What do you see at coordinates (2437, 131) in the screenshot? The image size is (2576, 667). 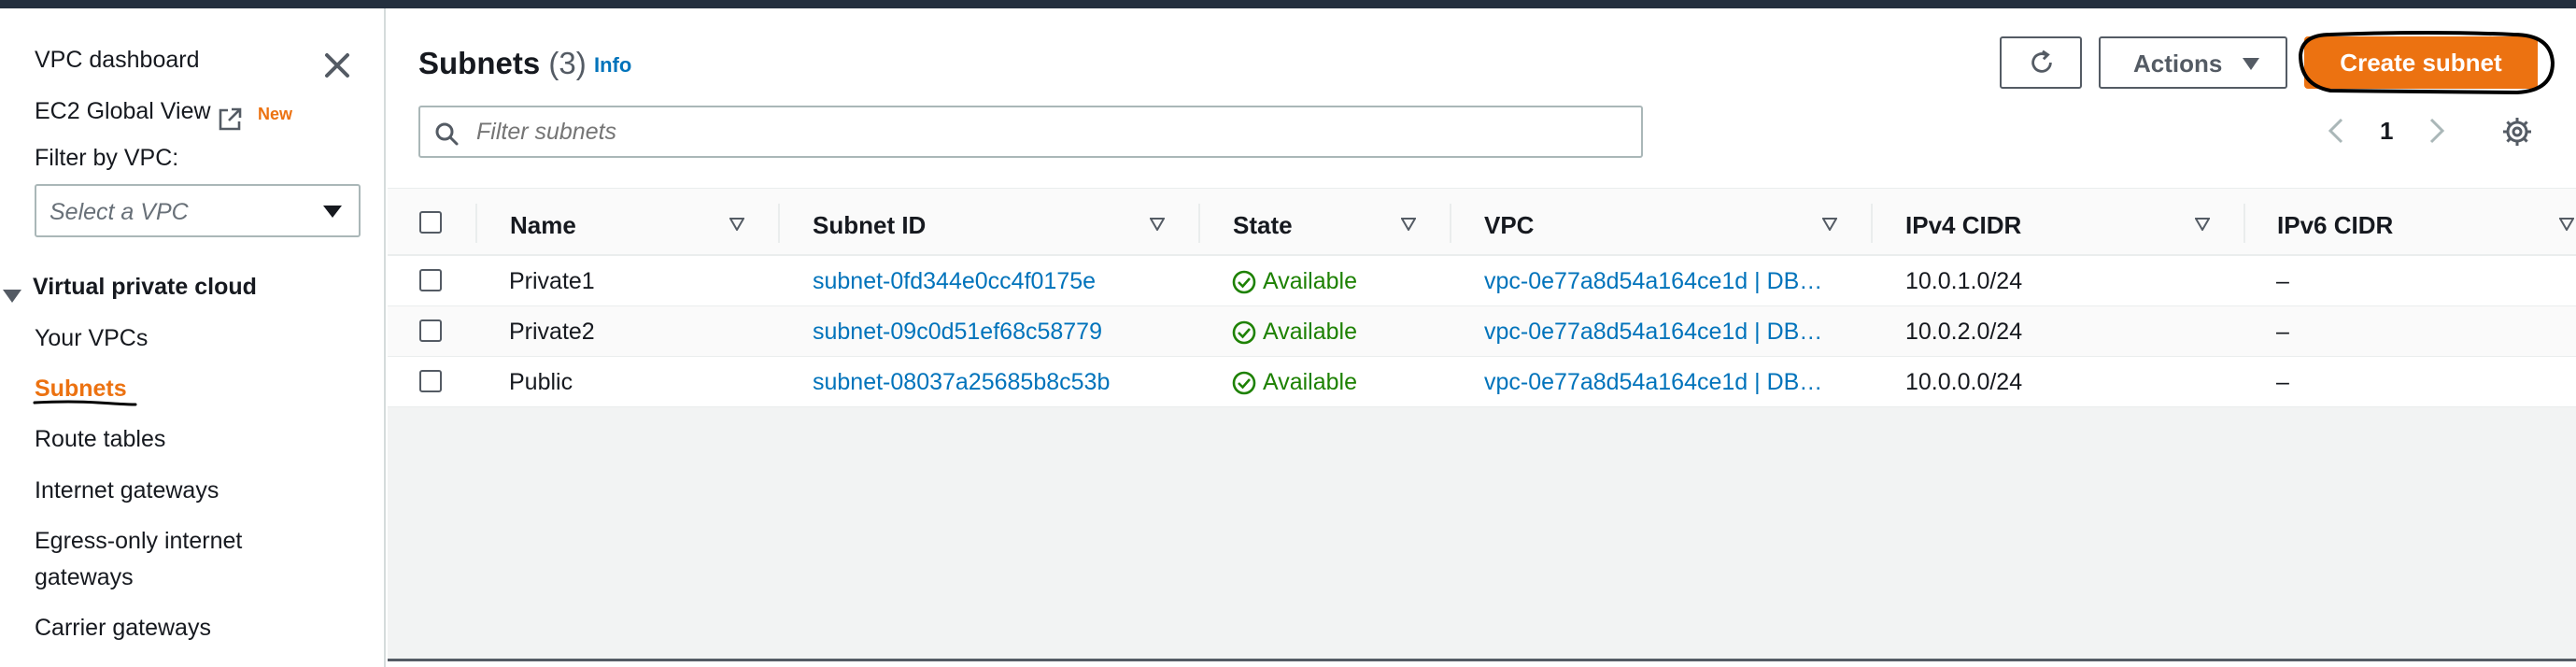 I see `chevron-right-icon` at bounding box center [2437, 131].